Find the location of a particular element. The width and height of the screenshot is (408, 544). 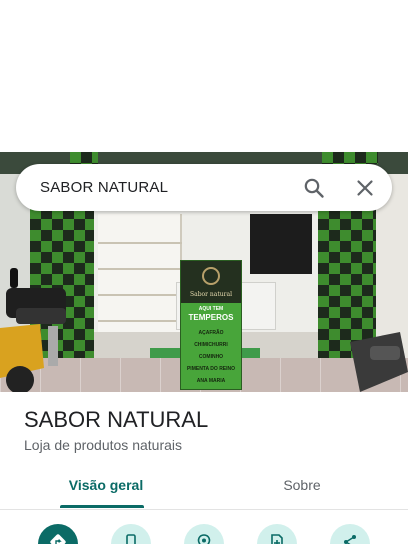

action-row is located at coordinates (204, 532).